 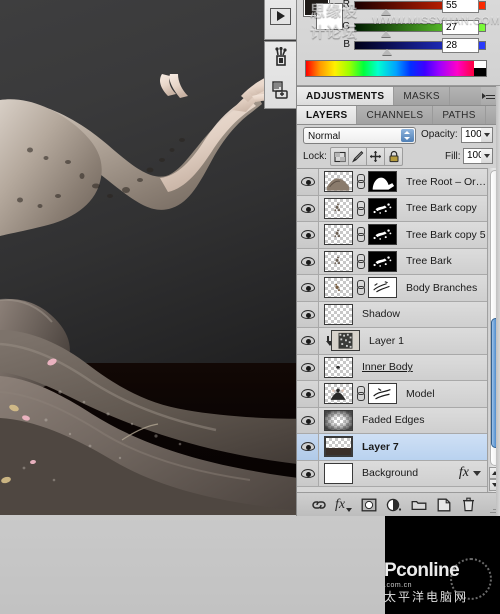 I want to click on new-layer-button, so click(x=443, y=505).